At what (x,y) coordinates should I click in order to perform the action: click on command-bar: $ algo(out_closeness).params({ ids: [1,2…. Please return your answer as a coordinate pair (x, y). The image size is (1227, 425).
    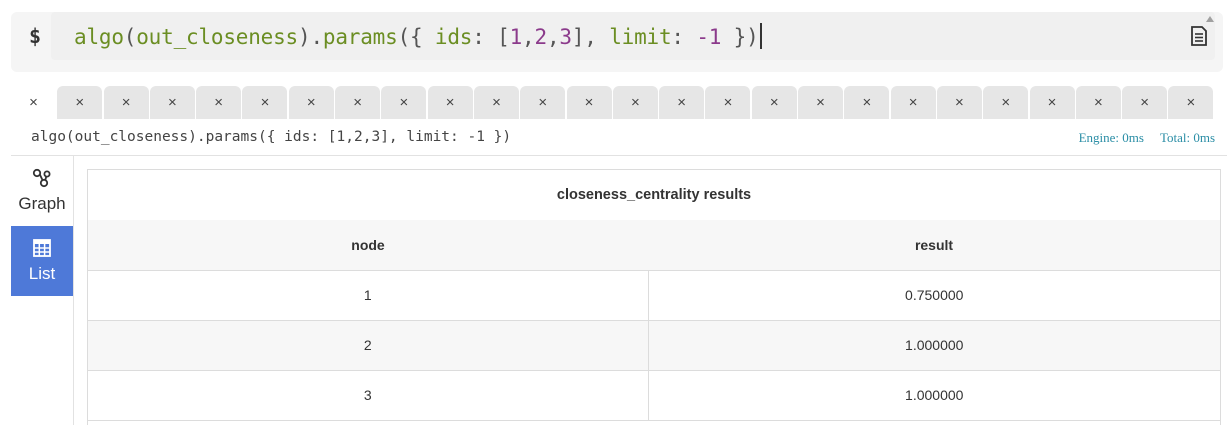
    Looking at the image, I should click on (617, 42).